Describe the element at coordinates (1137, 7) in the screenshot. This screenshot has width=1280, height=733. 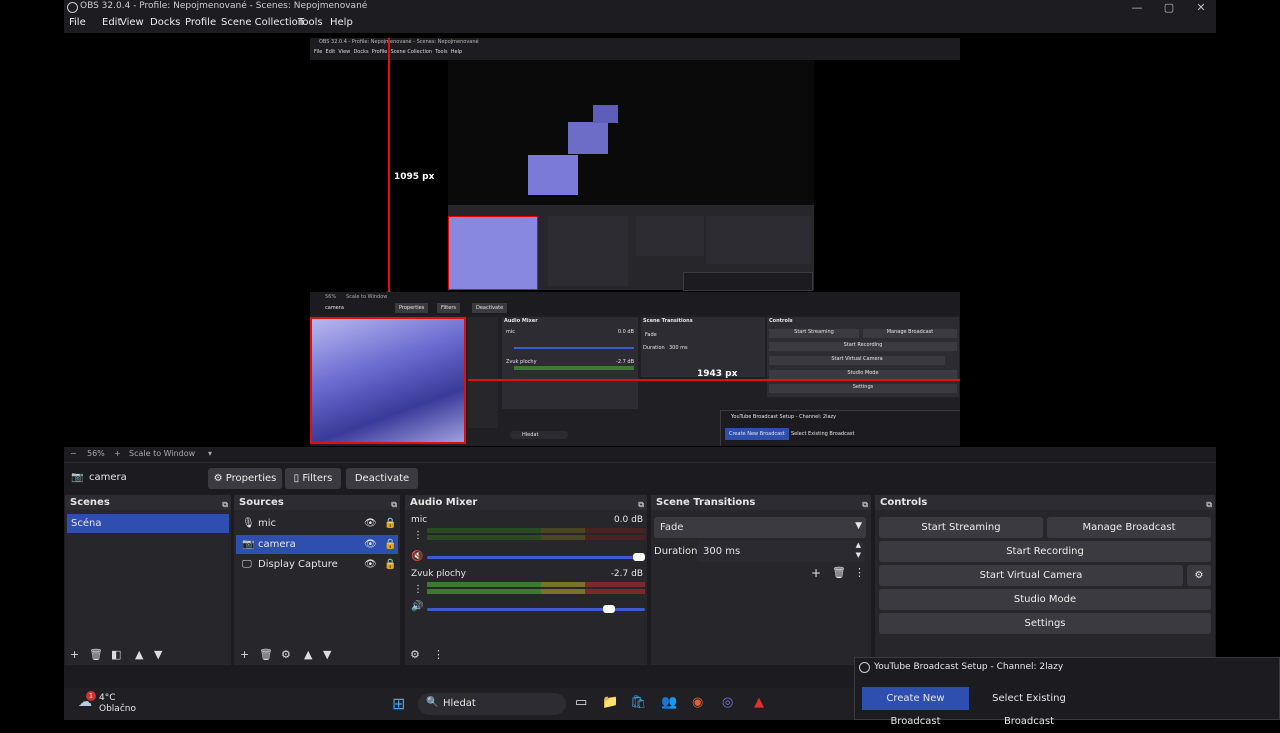
I see `minimize-button: —` at that location.